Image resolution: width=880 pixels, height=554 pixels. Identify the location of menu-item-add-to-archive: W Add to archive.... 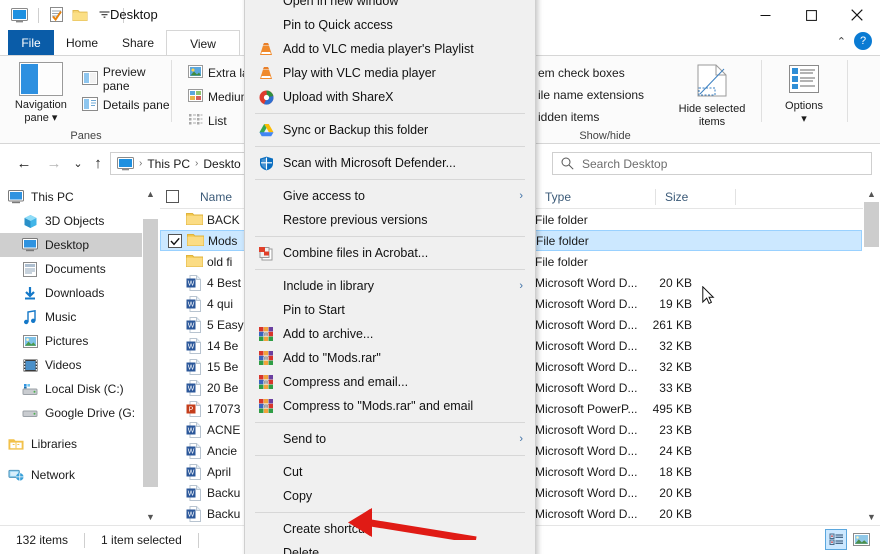
(390, 334).